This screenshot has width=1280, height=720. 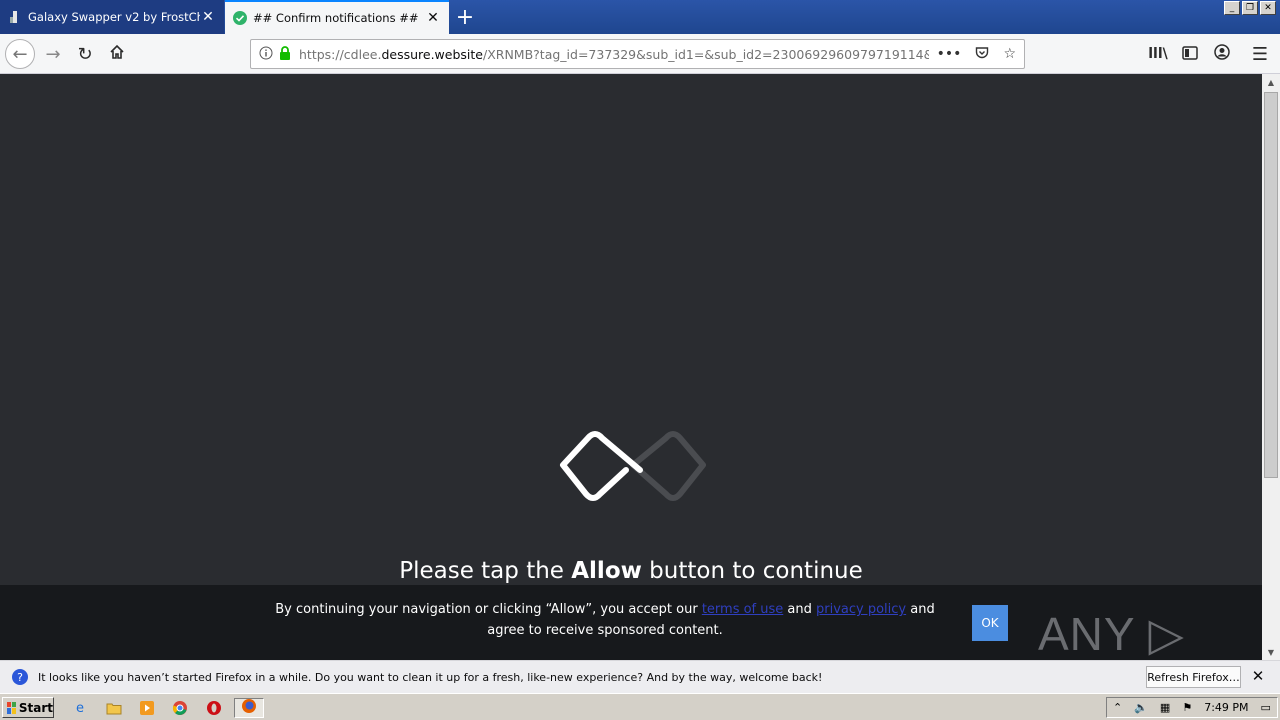 I want to click on chrome-icon, so click(x=180, y=708).